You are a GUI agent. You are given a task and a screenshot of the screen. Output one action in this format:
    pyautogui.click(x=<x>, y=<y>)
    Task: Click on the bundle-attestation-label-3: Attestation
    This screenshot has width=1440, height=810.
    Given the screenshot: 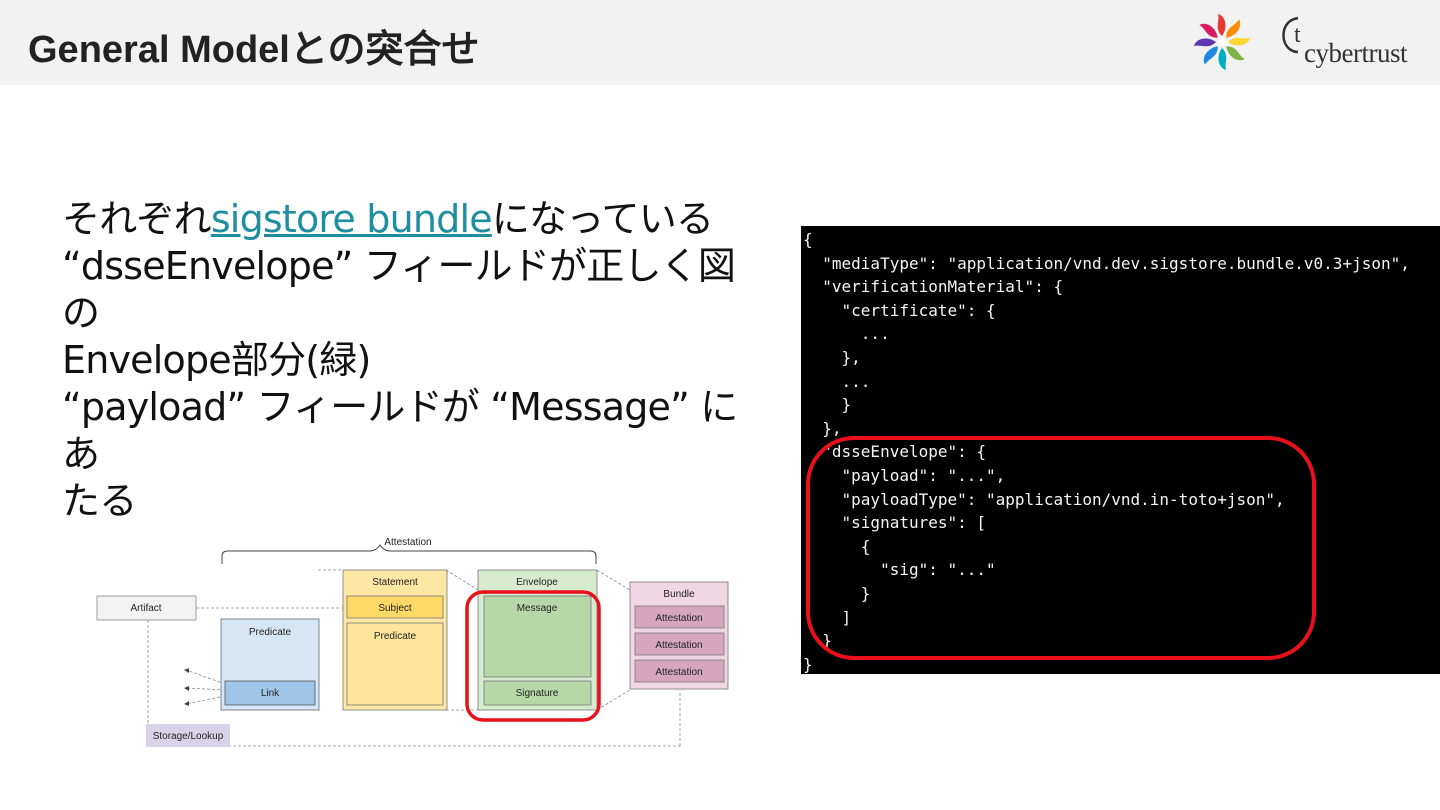 What is the action you would take?
    pyautogui.click(x=678, y=672)
    